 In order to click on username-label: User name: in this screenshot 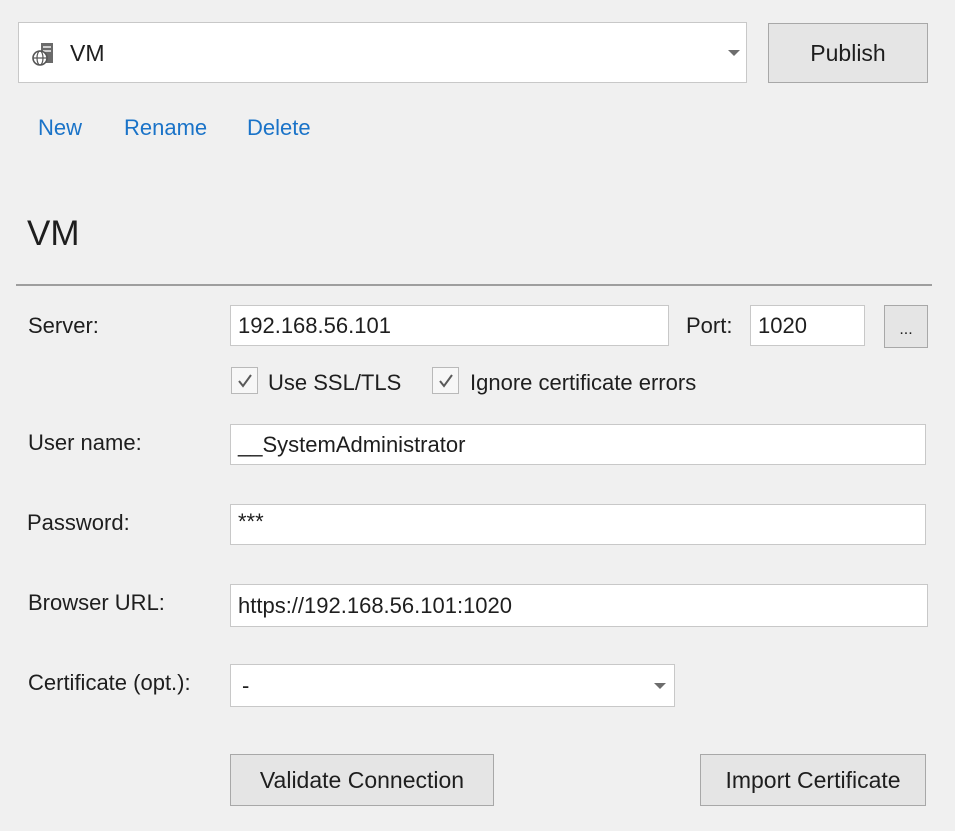, I will do `click(85, 442)`.